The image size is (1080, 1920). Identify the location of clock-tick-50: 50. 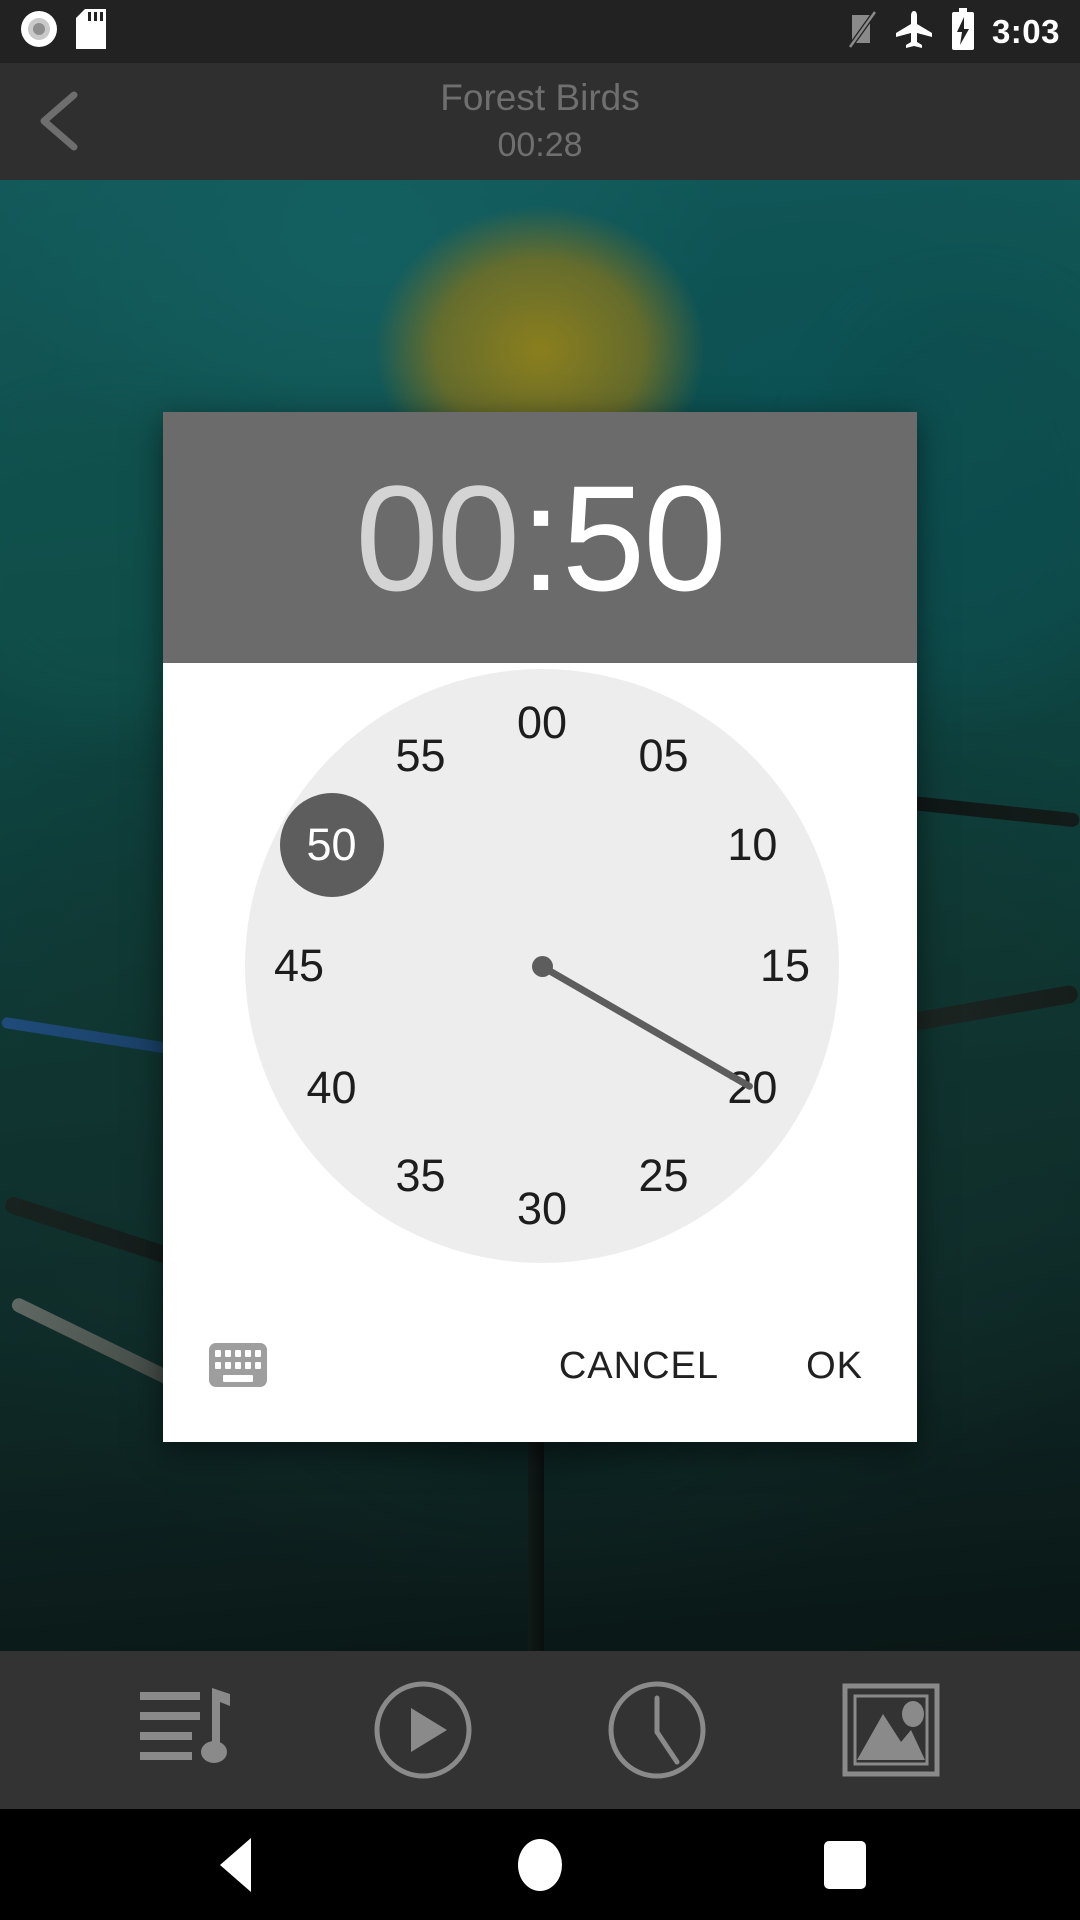
(332, 845).